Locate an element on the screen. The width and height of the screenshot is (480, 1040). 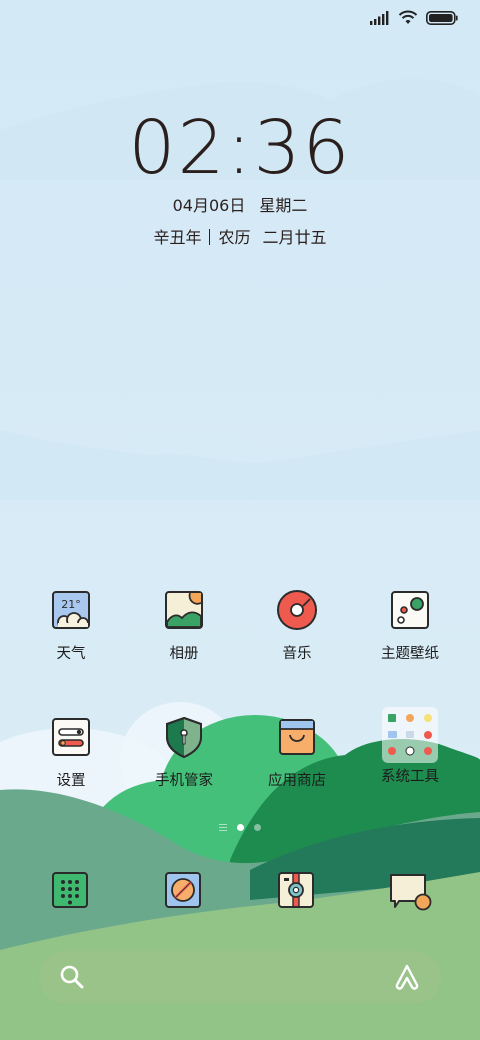
app-store: 应用商店 is located at coordinates (297, 752).